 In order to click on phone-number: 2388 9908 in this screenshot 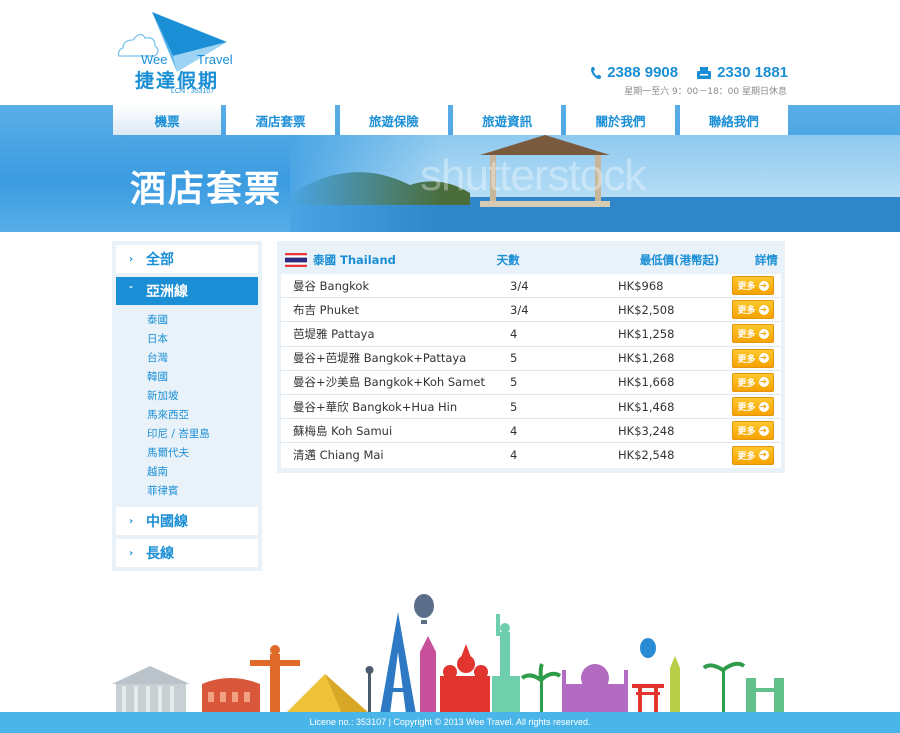, I will do `click(643, 72)`.